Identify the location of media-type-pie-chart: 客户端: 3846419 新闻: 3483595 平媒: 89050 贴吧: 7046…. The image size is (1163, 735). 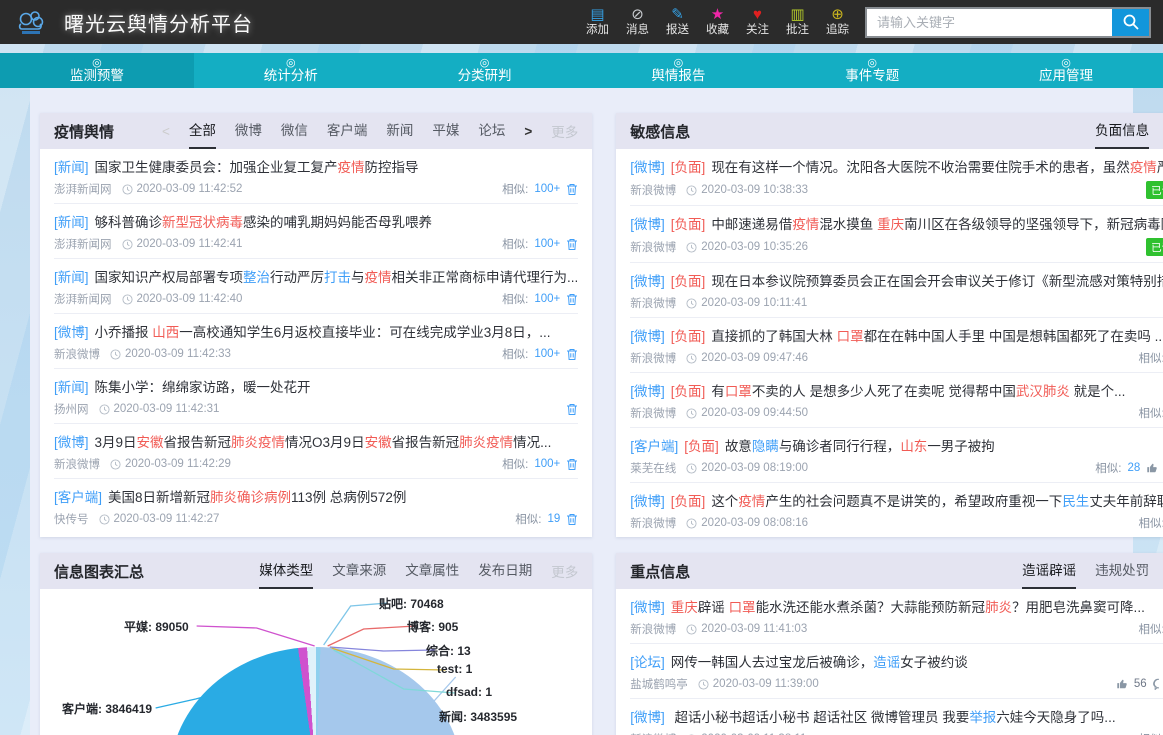
(316, 662).